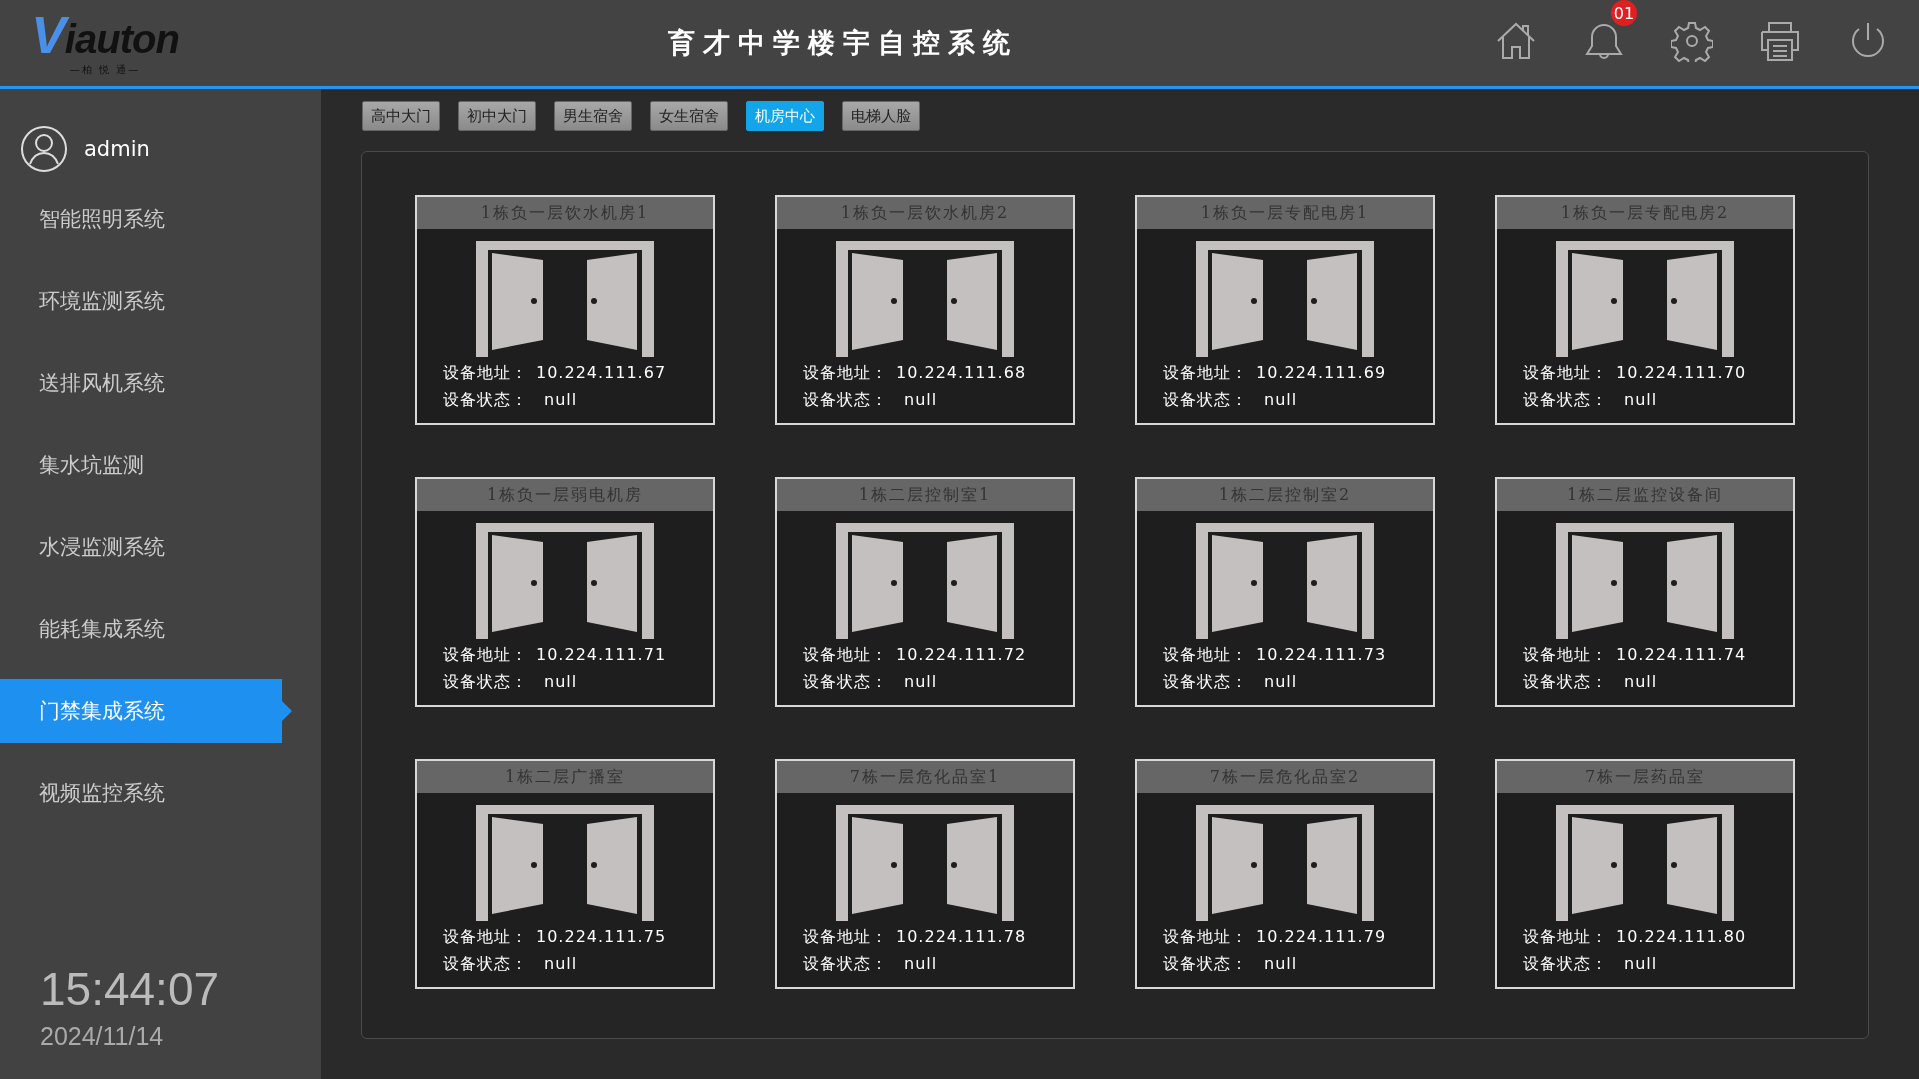  Describe the element at coordinates (961, 937) in the screenshot. I see `address-value: 10.224.111.78` at that location.